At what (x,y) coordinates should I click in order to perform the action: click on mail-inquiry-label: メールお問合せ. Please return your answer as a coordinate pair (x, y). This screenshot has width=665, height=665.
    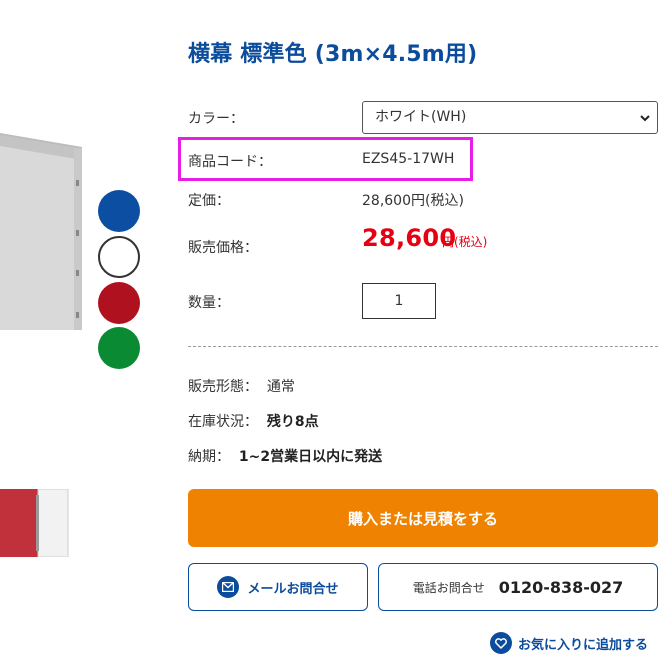
    Looking at the image, I should click on (293, 589).